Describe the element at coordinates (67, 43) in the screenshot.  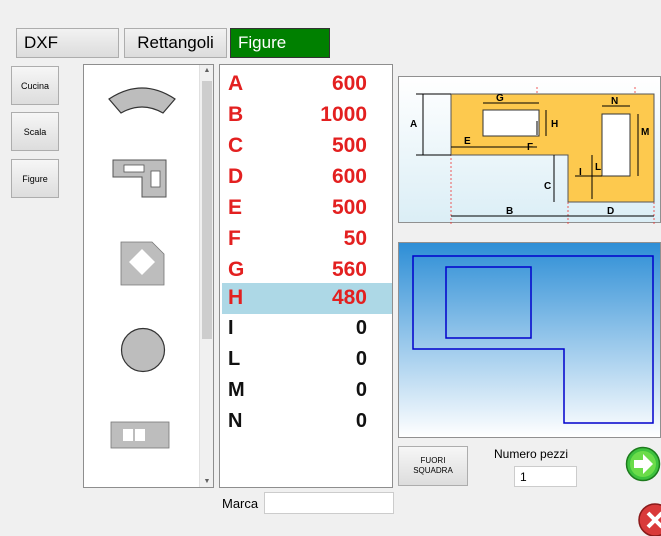
I see `tab-dxf: DXF` at that location.